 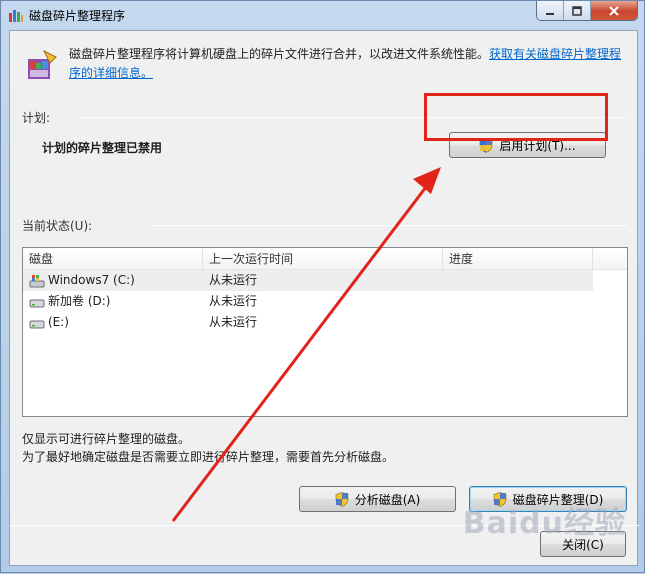 I want to click on disk-name: Windows7 (C:), so click(x=91, y=280).